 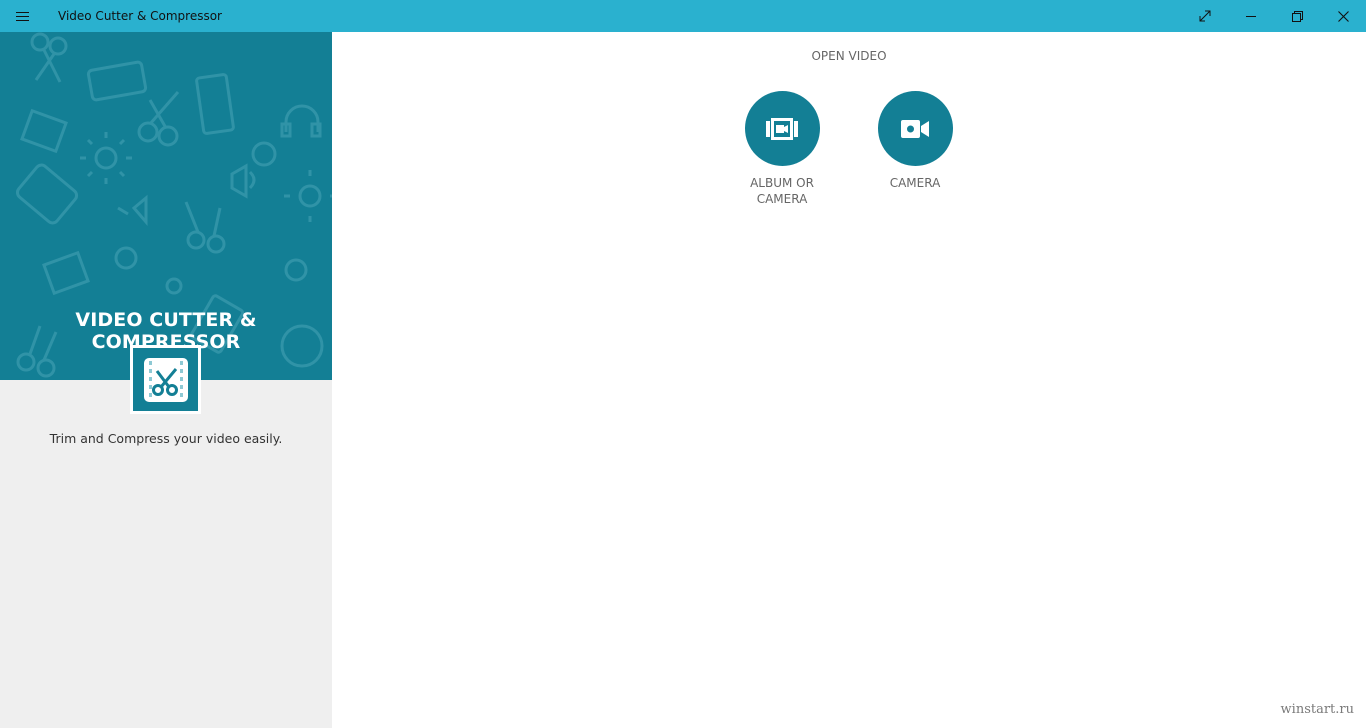 I want to click on restore-icon, so click(x=1297, y=16).